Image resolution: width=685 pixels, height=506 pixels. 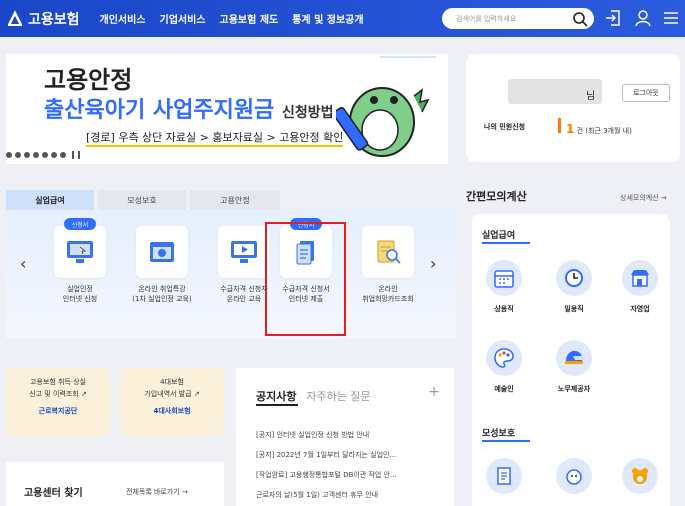 I want to click on clock-icon, so click(x=574, y=278).